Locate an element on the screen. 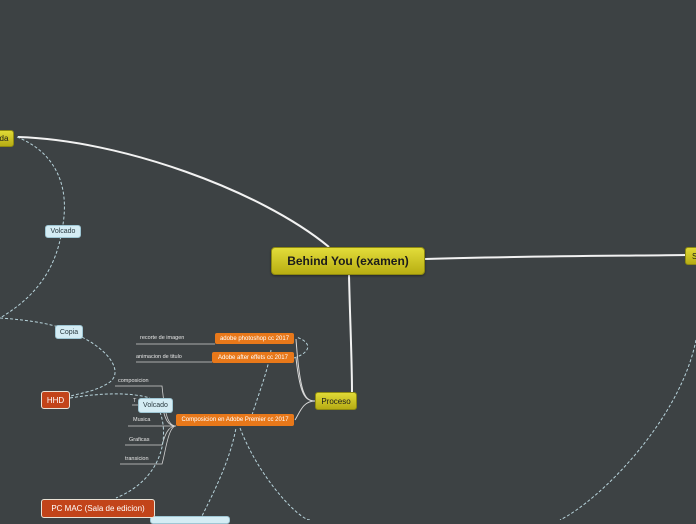  leaf-recorte: recorte de imagen is located at coordinates (162, 338).